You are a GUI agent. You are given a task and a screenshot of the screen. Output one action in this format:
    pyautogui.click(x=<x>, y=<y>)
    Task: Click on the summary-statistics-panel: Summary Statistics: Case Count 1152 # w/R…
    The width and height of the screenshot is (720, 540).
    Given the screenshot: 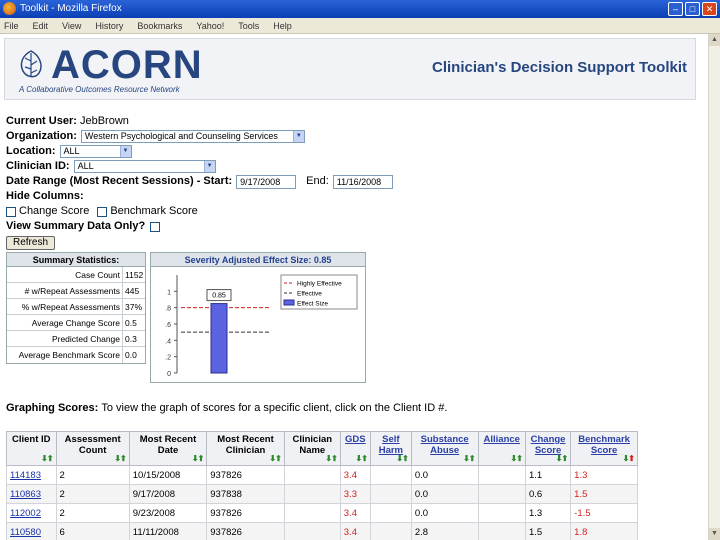 What is the action you would take?
    pyautogui.click(x=76, y=308)
    